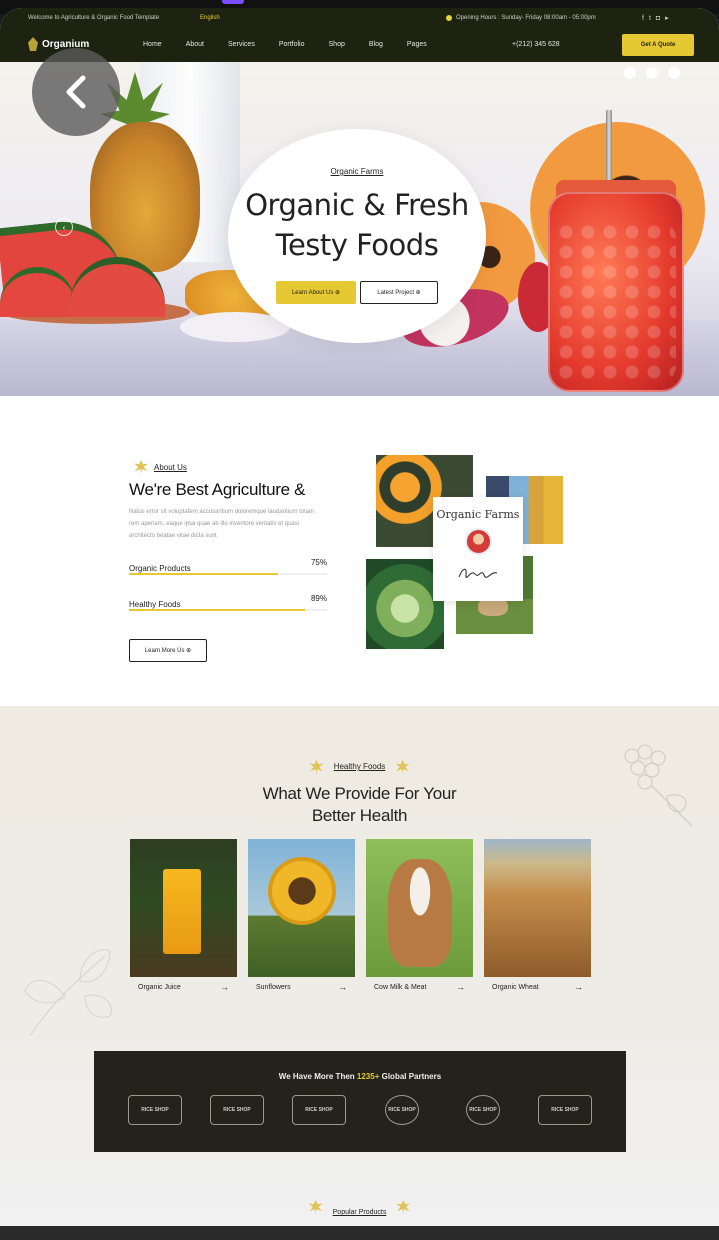  I want to click on skill-label: Healthy Foods, so click(155, 604).